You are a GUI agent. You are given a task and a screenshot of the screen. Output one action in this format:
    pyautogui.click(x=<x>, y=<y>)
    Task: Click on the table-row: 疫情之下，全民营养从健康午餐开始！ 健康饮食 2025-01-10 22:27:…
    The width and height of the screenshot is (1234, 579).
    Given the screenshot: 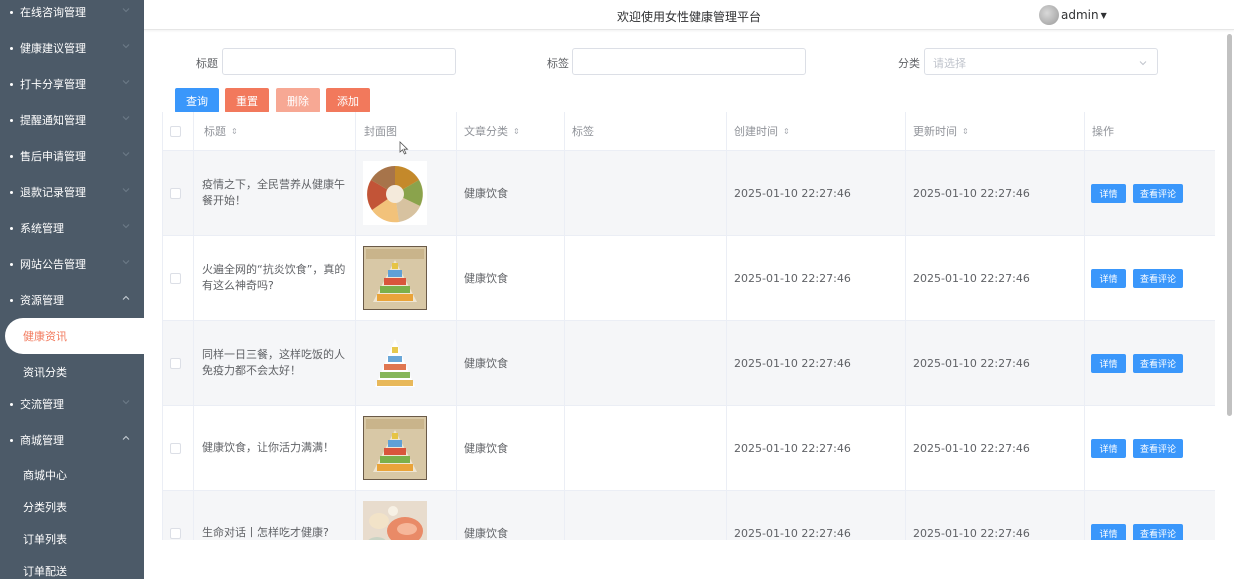 What is the action you would take?
    pyautogui.click(x=689, y=193)
    